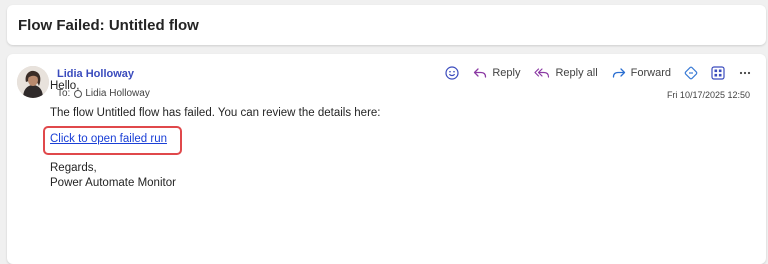  I want to click on forward-label: Forward, so click(650, 73).